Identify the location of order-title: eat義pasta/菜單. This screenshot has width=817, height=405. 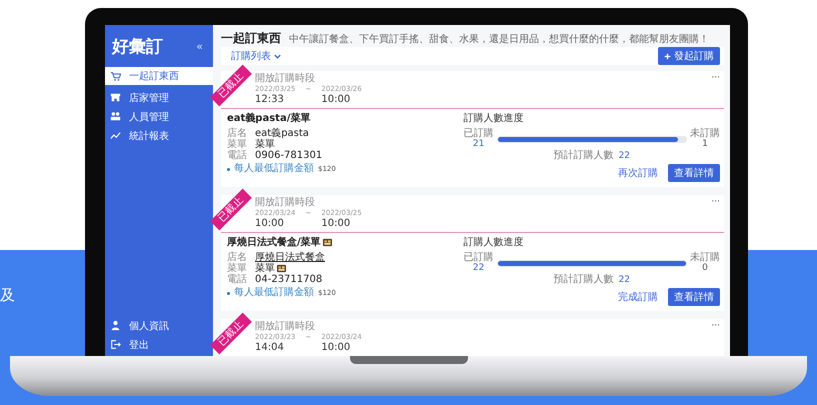
(268, 118).